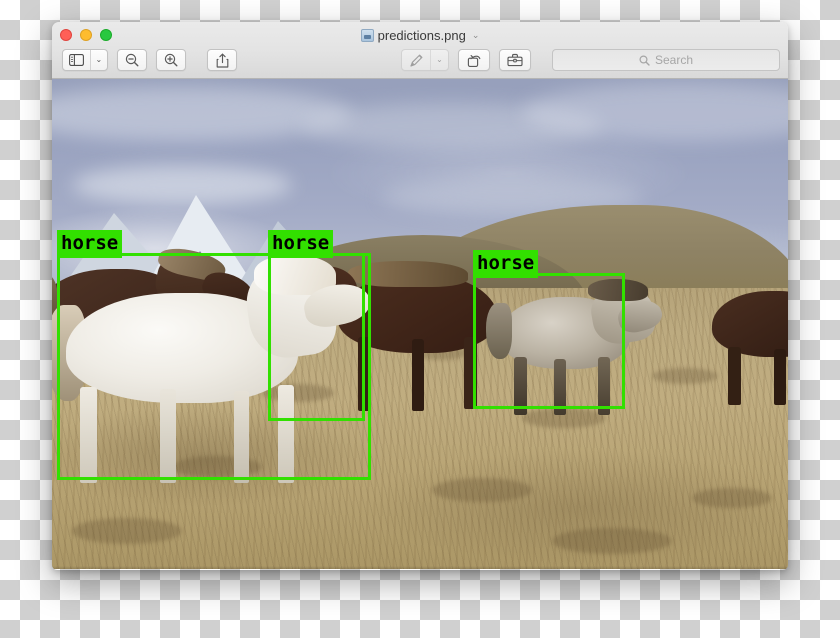  I want to click on window-title: predictions.png ⌄, so click(420, 35).